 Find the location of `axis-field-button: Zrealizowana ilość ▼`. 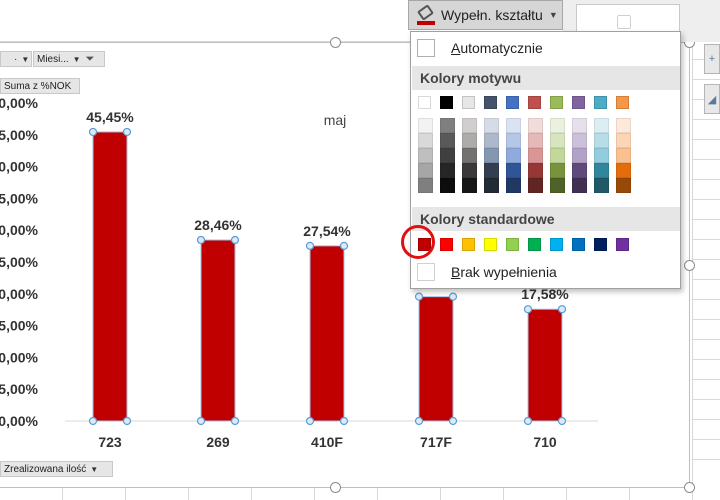

axis-field-button: Zrealizowana ilość ▼ is located at coordinates (56, 469).